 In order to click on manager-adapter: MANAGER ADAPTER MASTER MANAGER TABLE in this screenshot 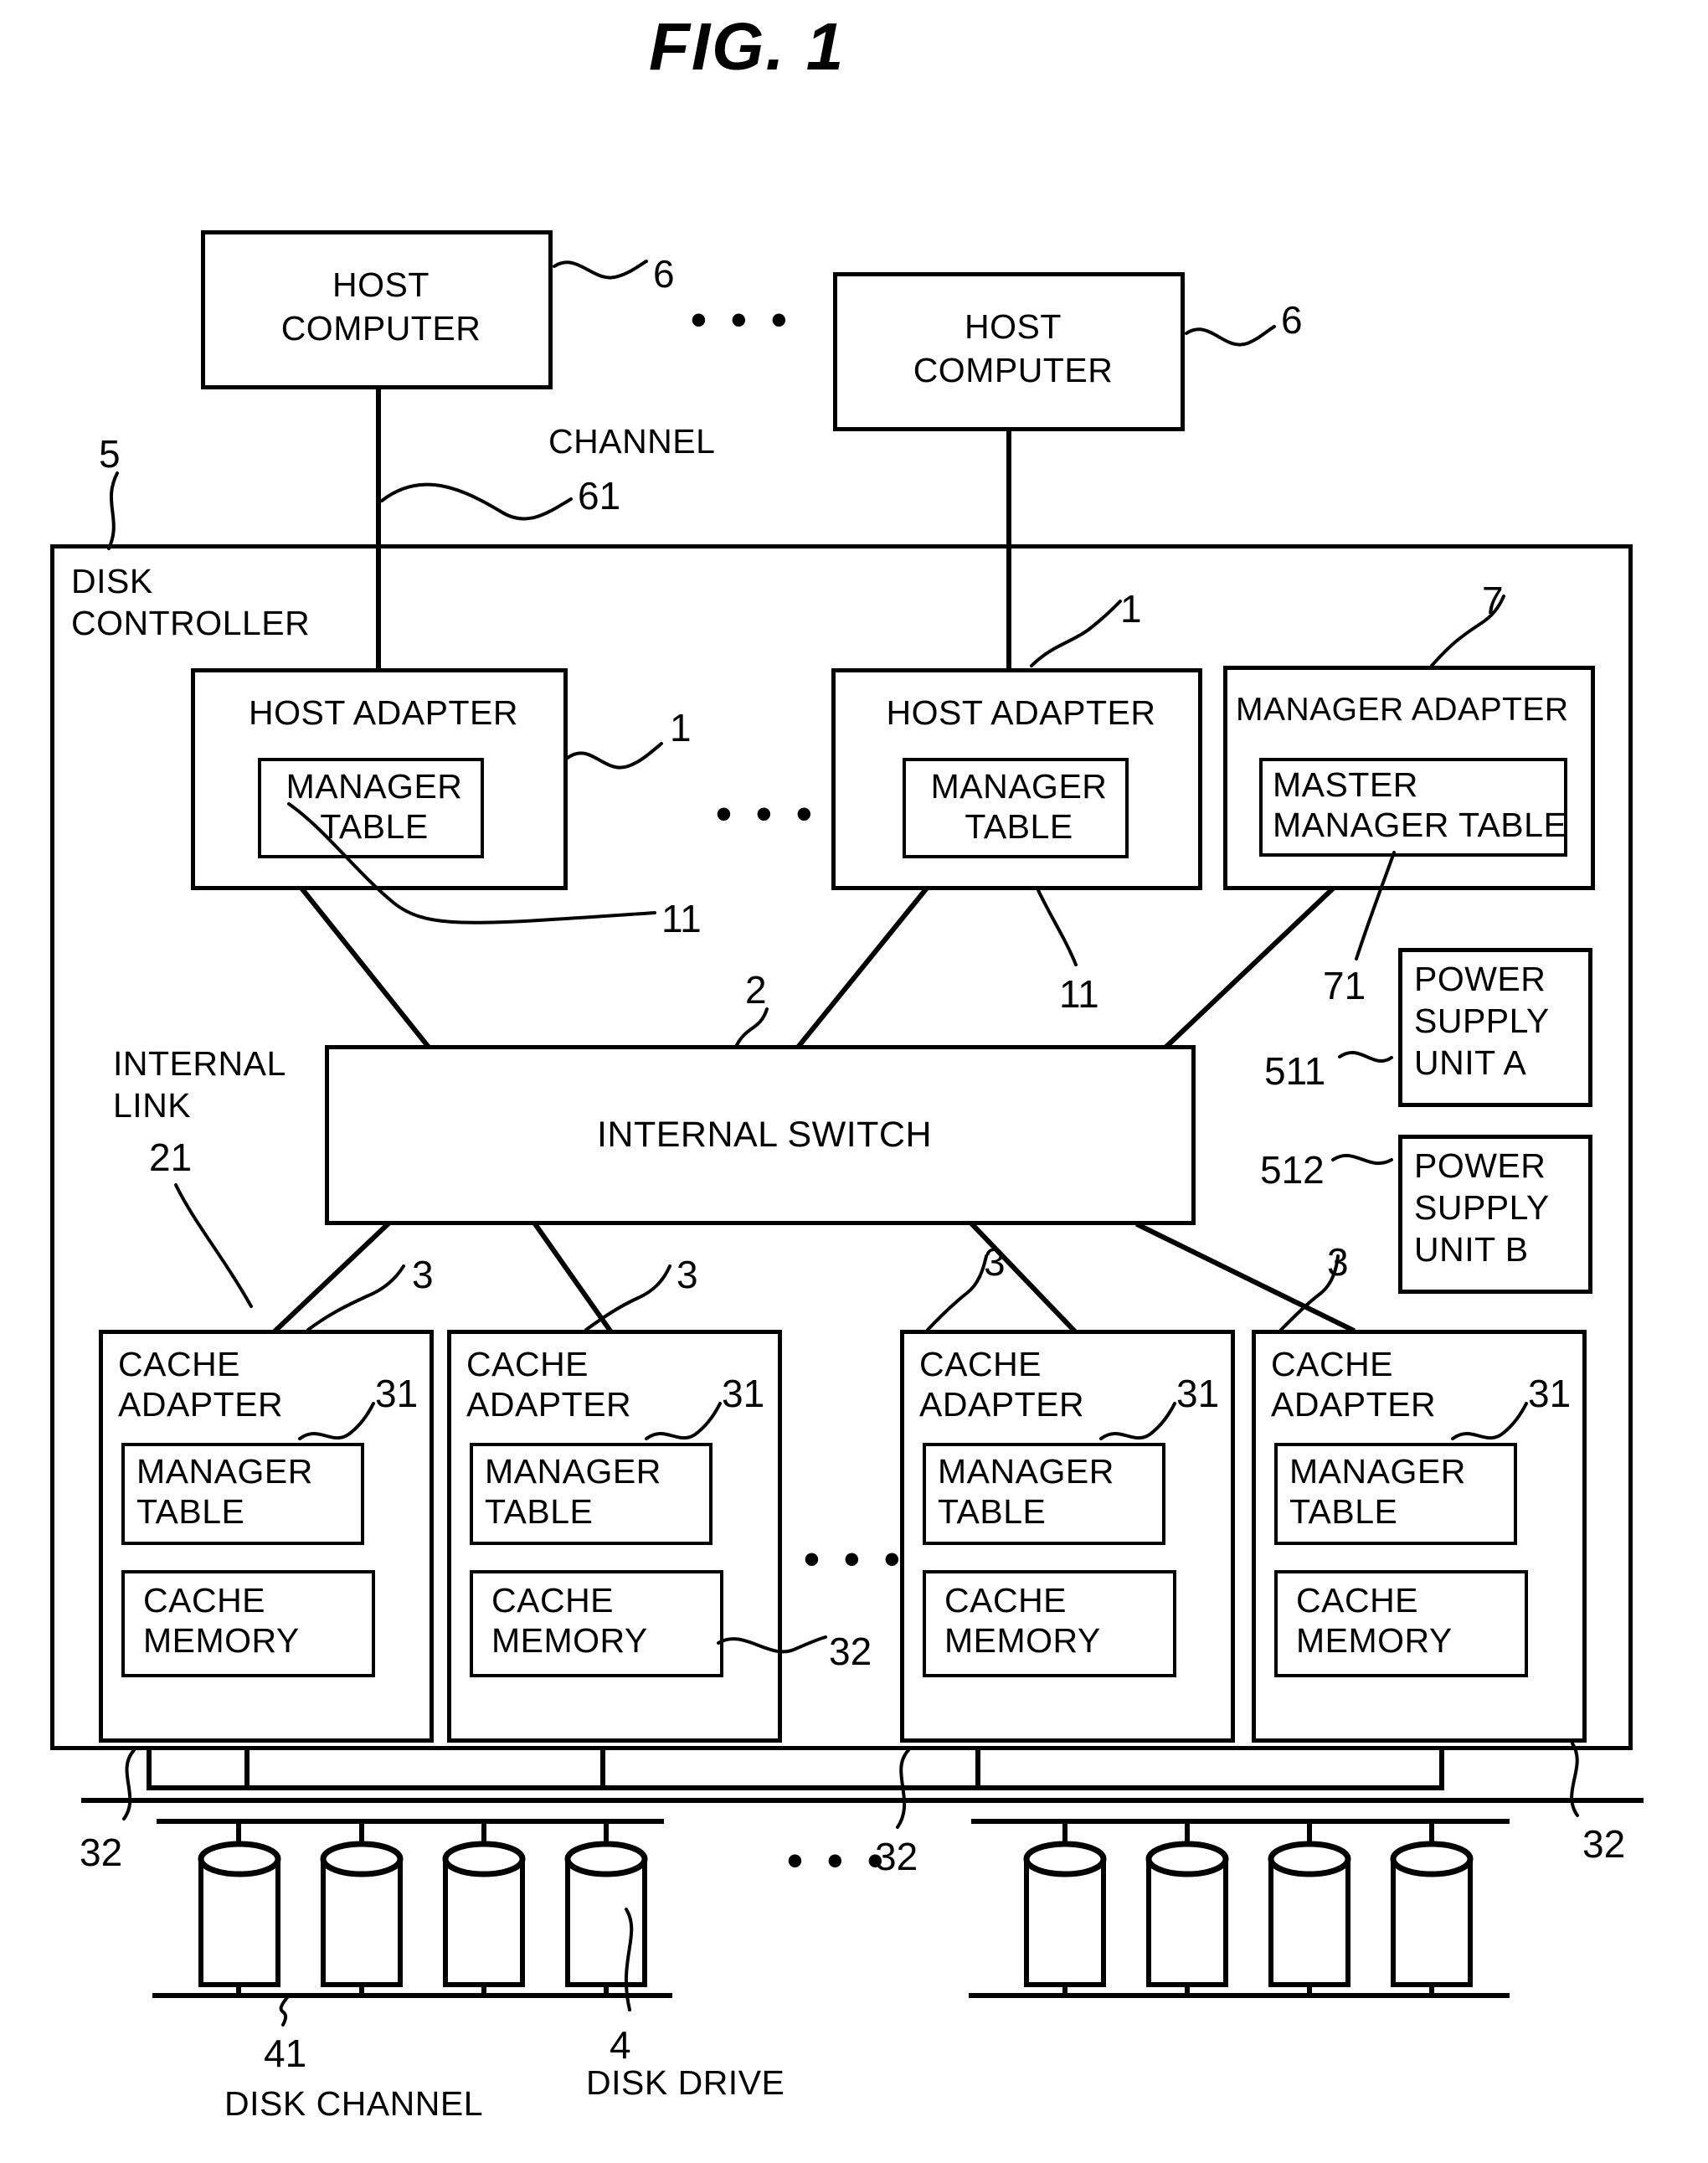, I will do `click(1409, 778)`.